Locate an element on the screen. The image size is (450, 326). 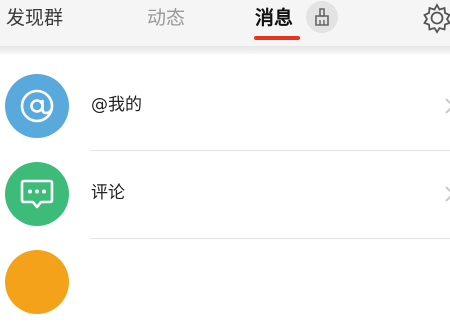
broom-icon is located at coordinates (322, 17).